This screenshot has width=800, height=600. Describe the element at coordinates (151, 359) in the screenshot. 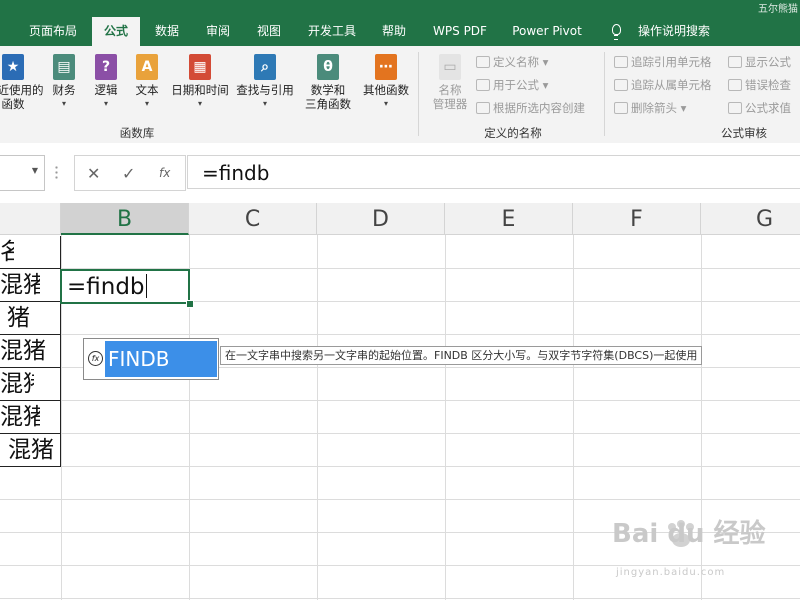

I see `autocomplete-item-findb: fx FINDB` at that location.